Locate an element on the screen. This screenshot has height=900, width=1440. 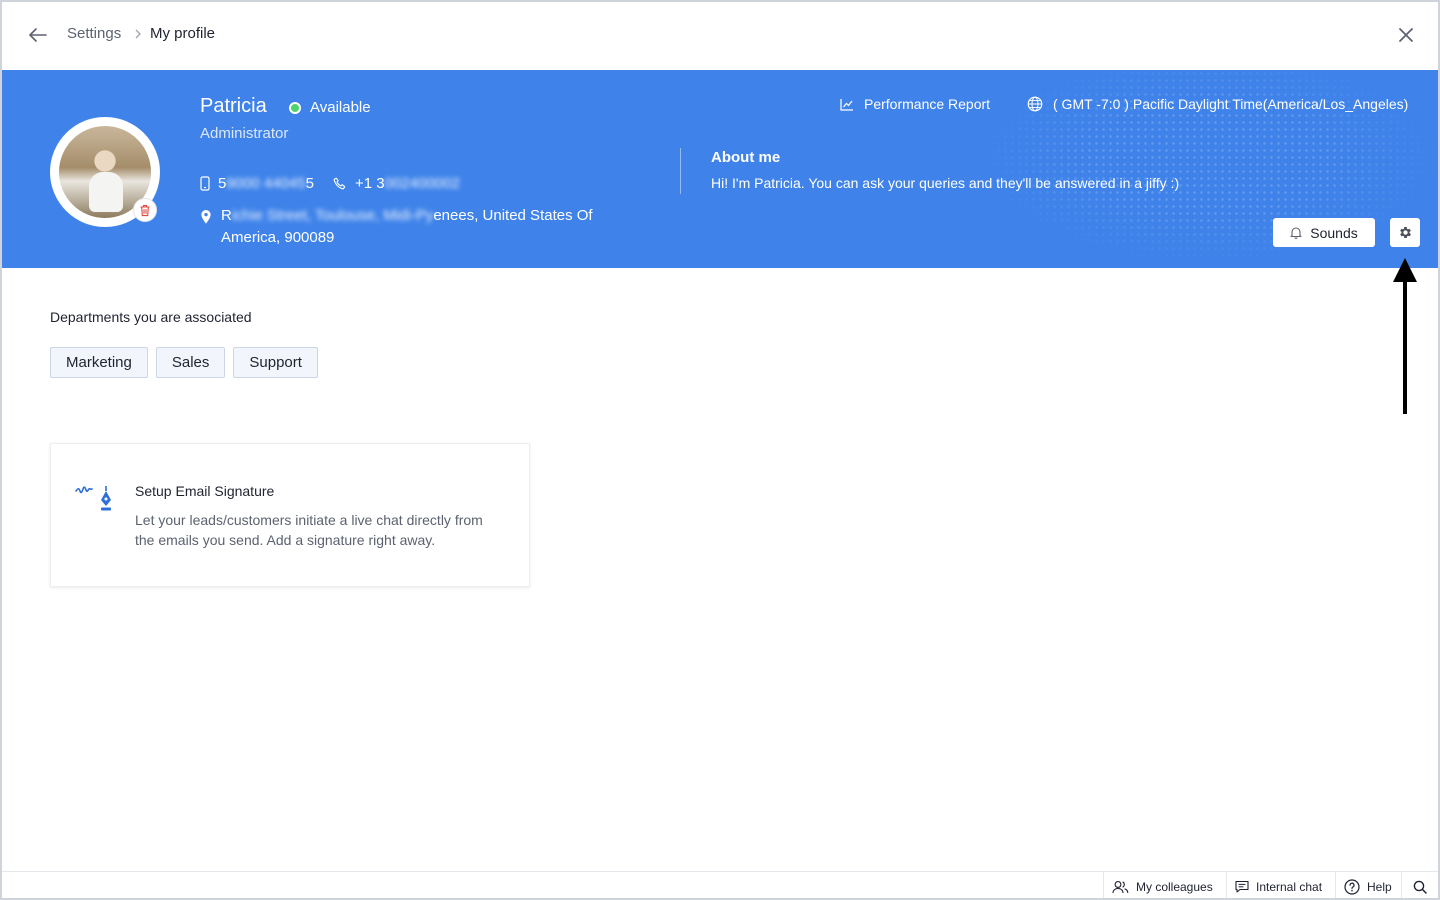
address-line2: America, 900089 is located at coordinates (278, 237).